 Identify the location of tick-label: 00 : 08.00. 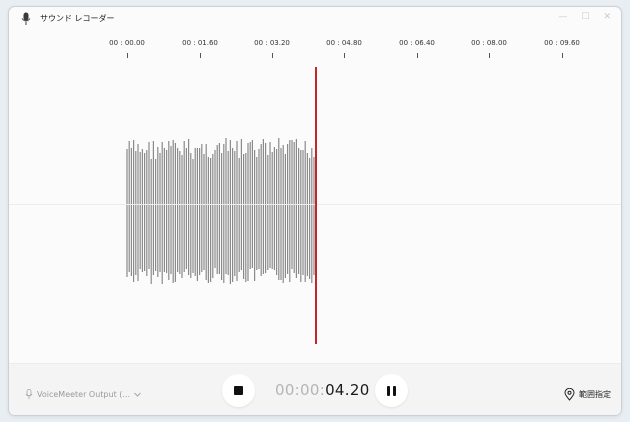
(489, 43).